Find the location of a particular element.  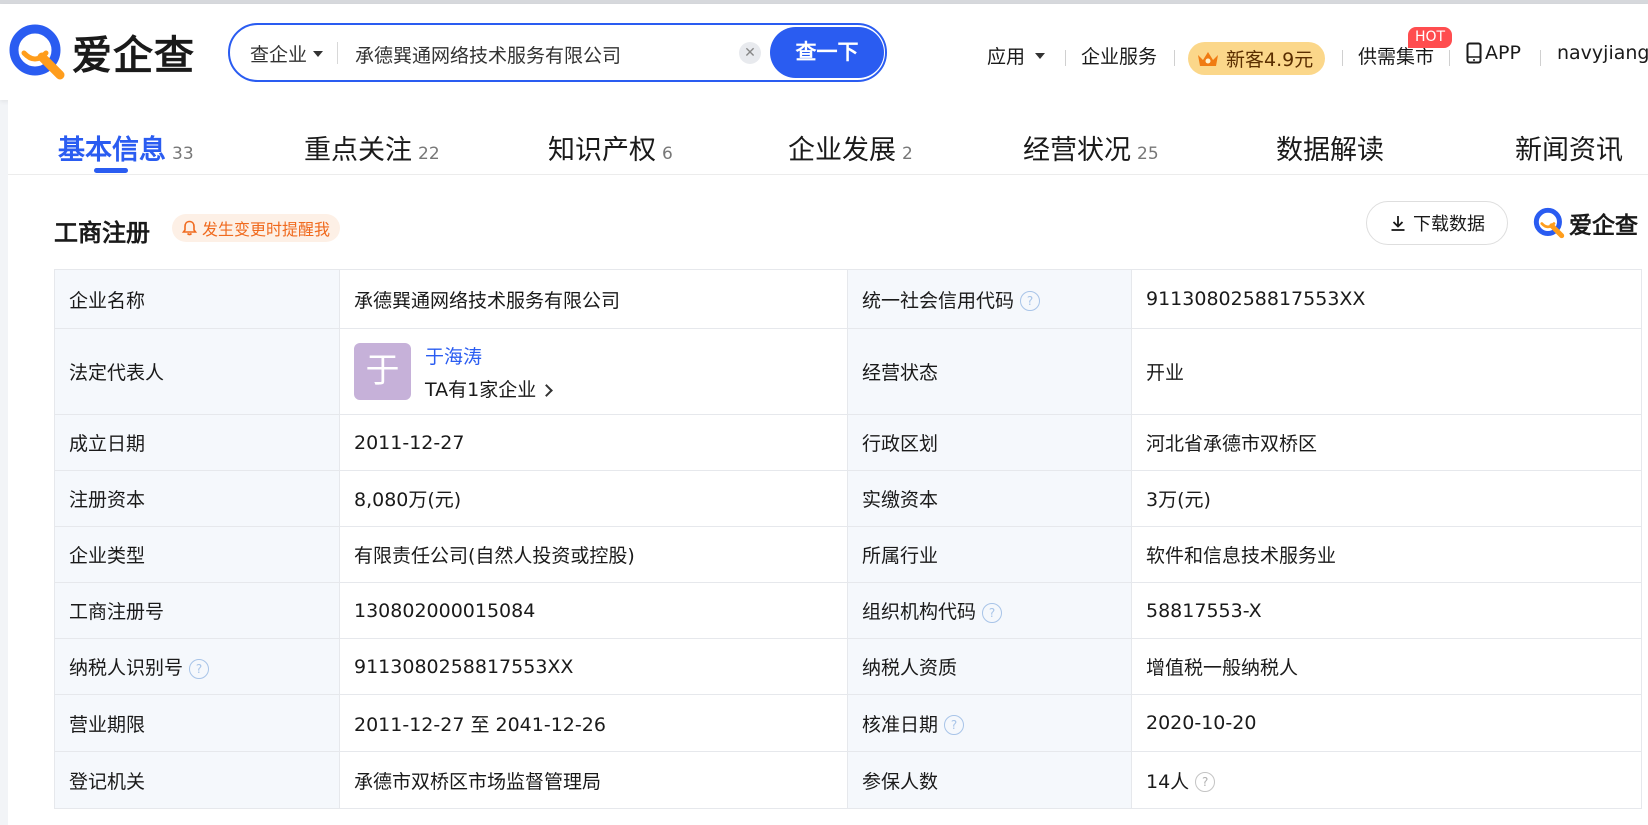

insured-cell: 14人? is located at coordinates (1386, 780).